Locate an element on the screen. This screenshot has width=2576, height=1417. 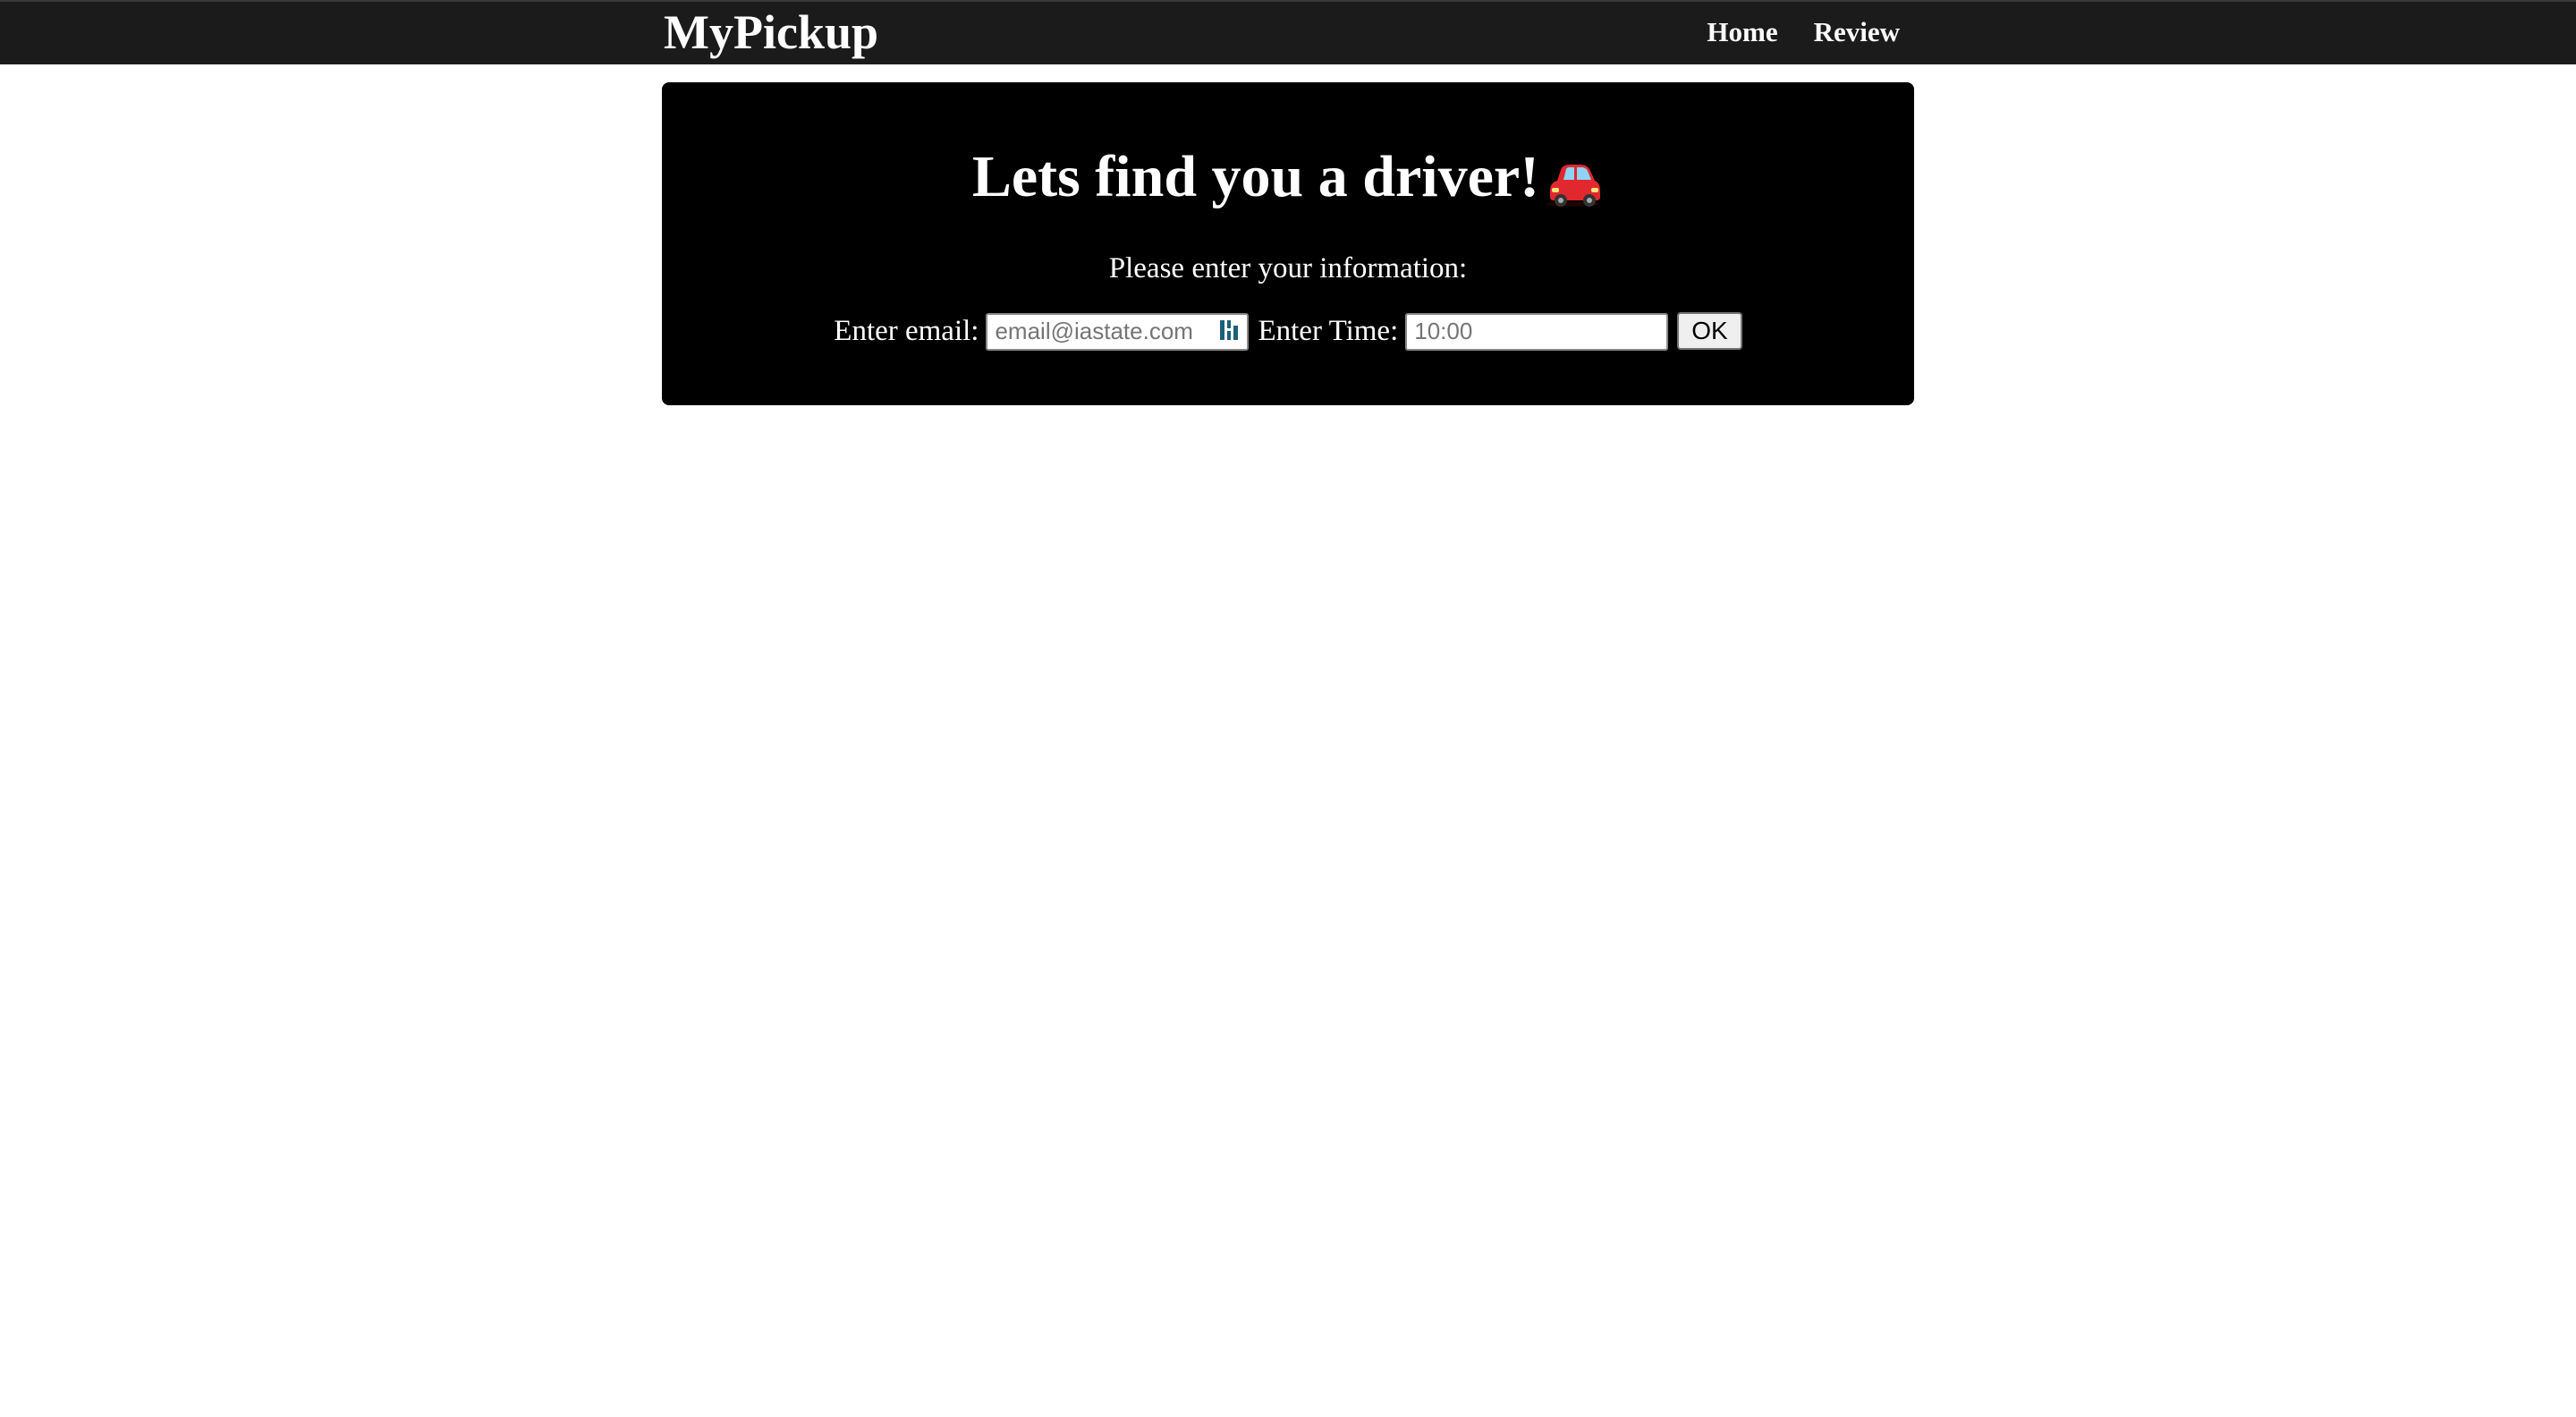
email-input is located at coordinates (1118, 331).